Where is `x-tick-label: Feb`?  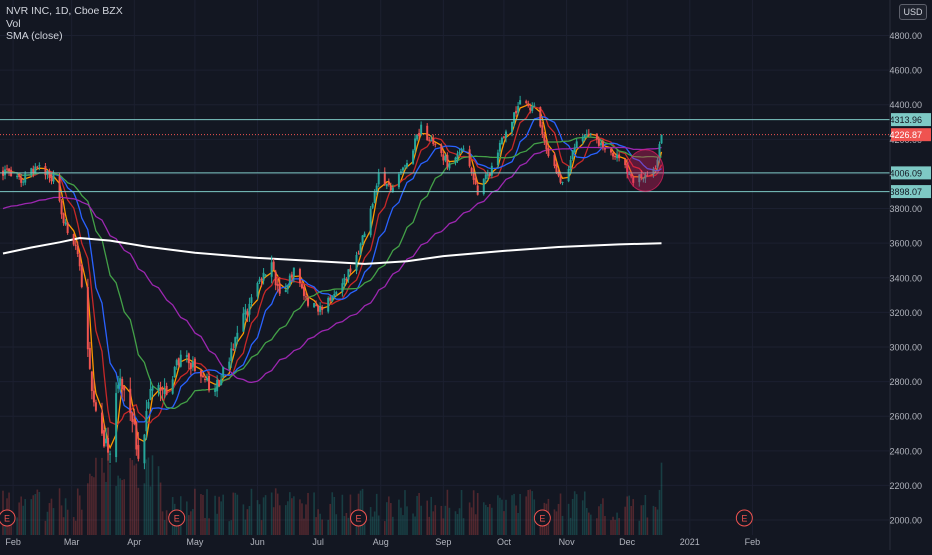 x-tick-label: Feb is located at coordinates (753, 542).